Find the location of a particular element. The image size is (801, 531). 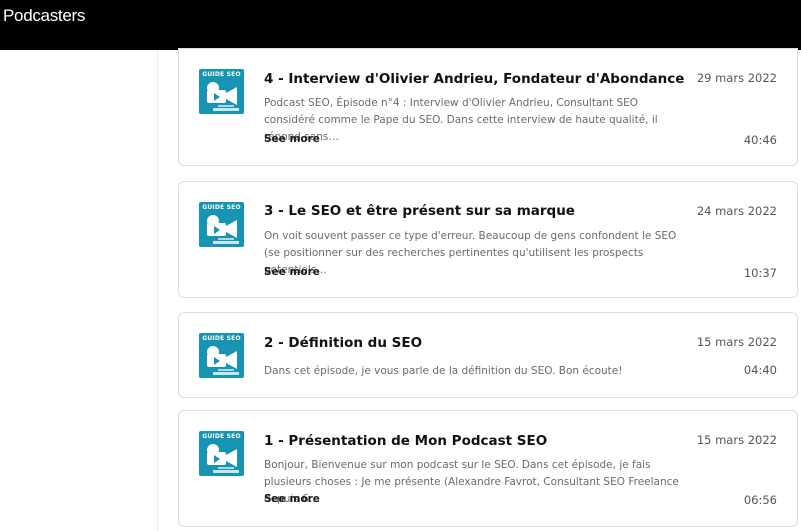

episode-duration: 40:46 is located at coordinates (760, 140).